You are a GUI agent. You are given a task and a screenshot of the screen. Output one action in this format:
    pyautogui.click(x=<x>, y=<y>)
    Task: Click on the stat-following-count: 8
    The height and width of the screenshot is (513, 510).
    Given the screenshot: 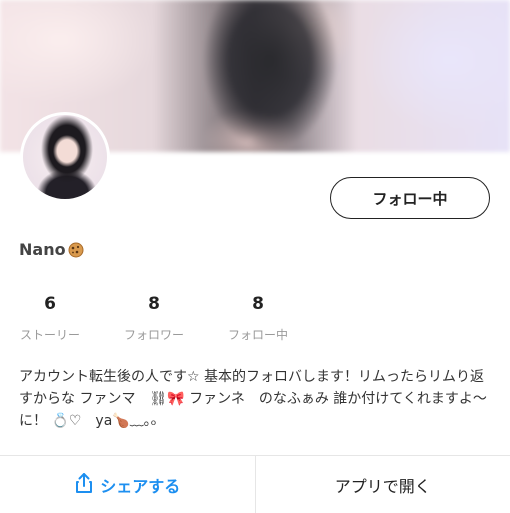 What is the action you would take?
    pyautogui.click(x=258, y=304)
    